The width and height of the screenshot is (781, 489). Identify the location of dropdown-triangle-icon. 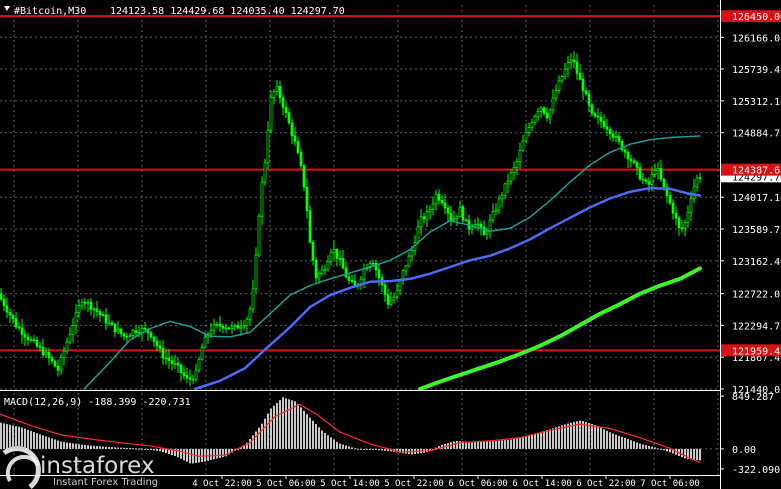
(7, 8).